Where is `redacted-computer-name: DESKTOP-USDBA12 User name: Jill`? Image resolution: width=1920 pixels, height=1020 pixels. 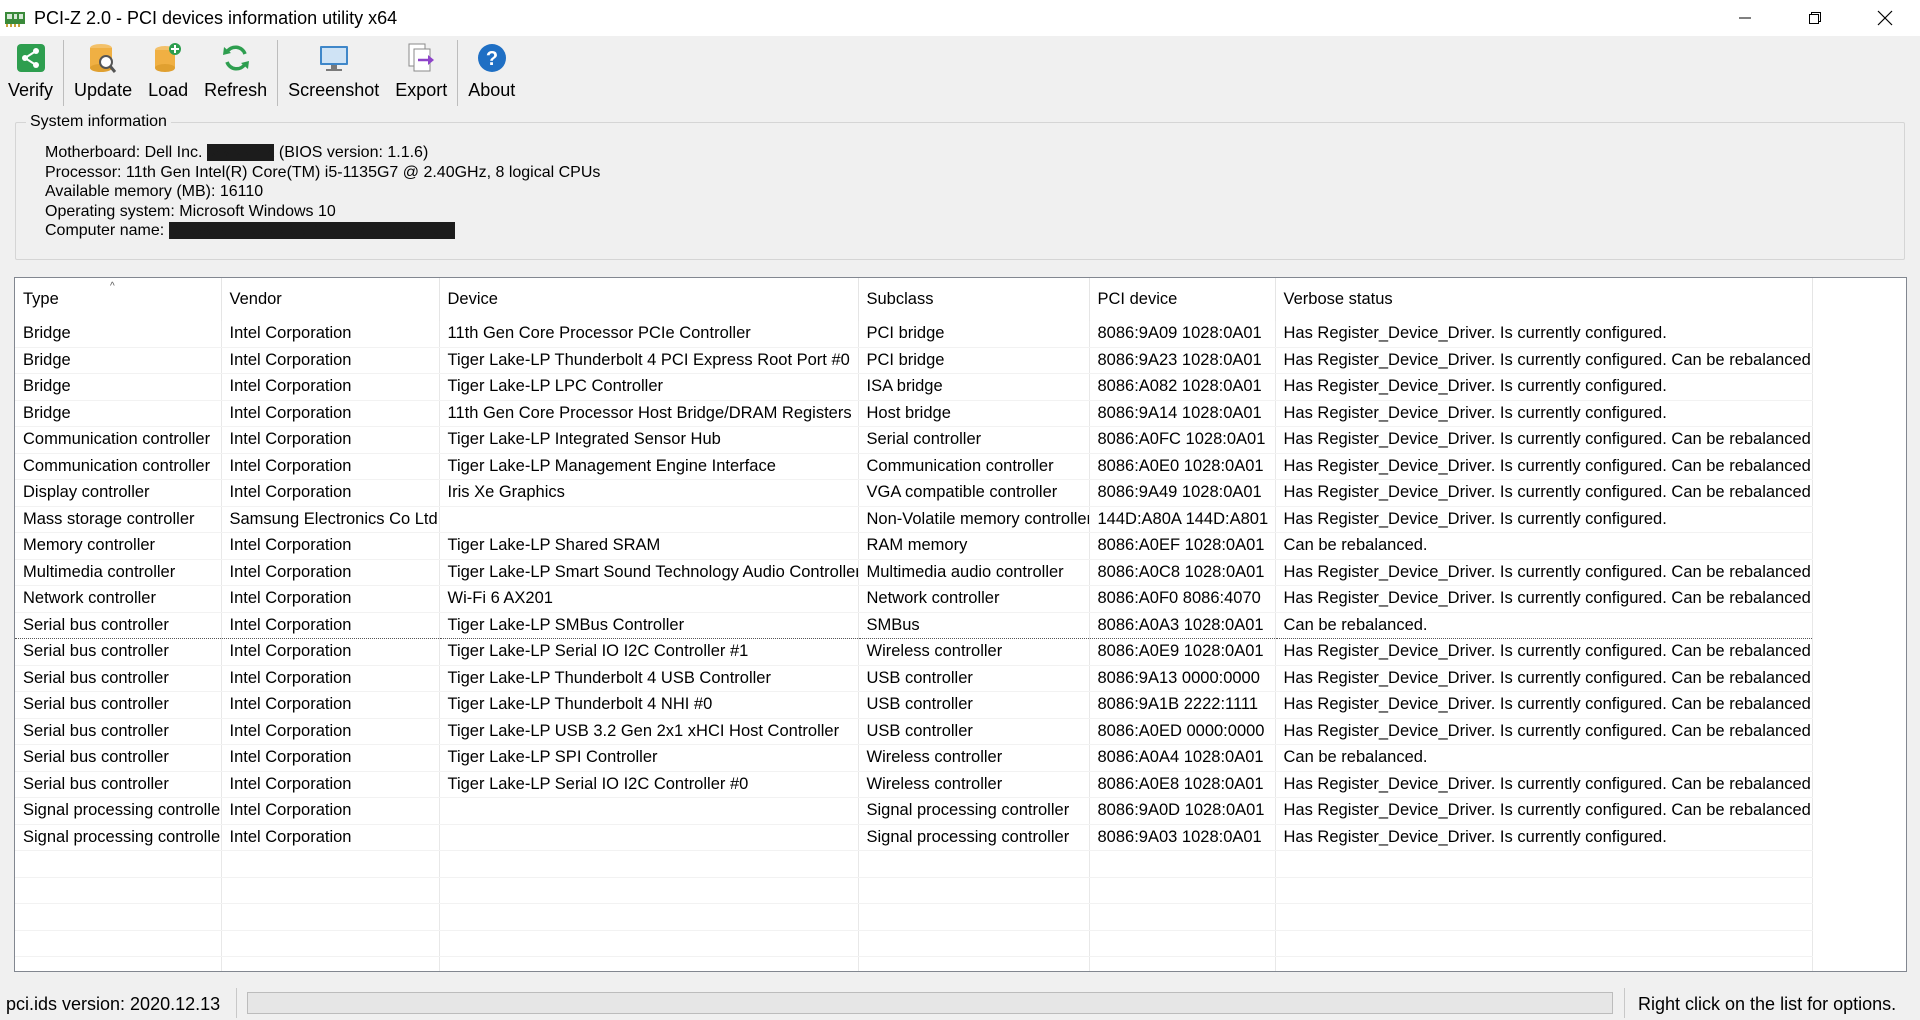
redacted-computer-name: DESKTOP-USDBA12 User name: Jill is located at coordinates (312, 230).